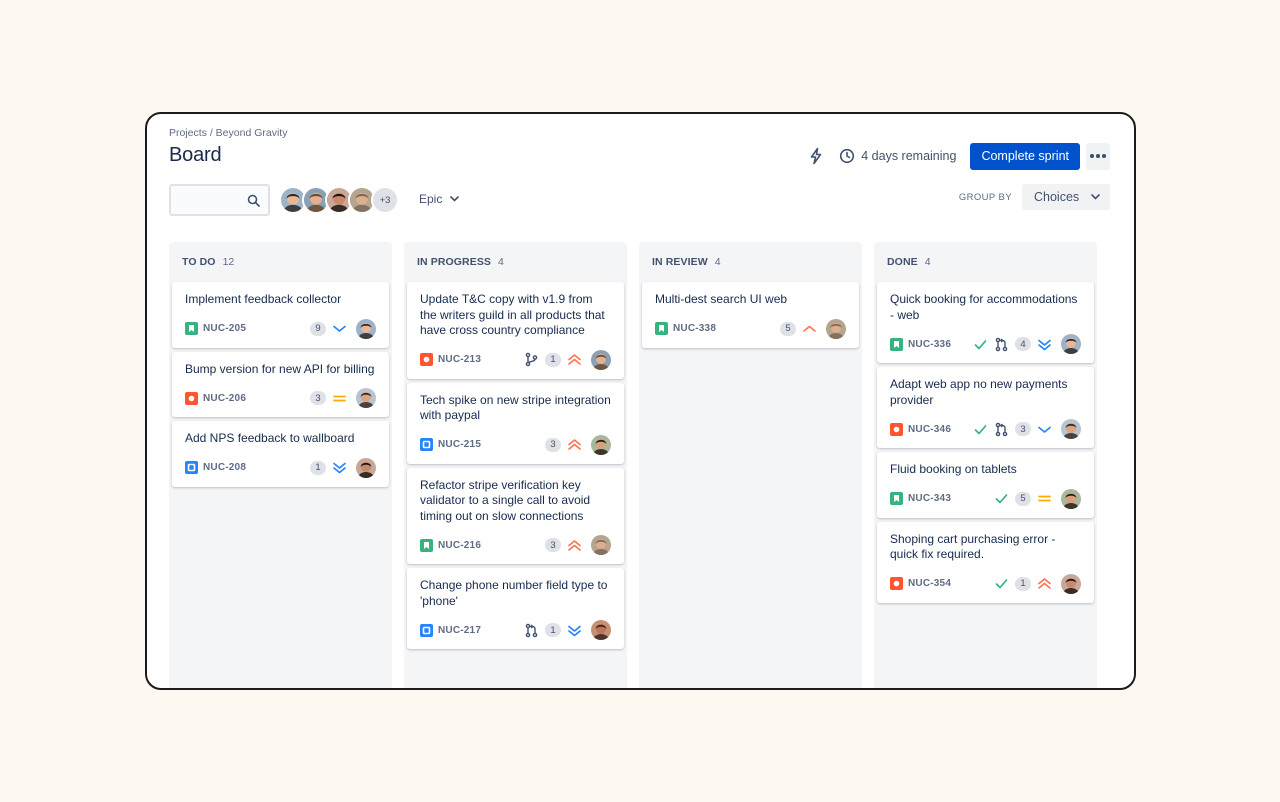  I want to click on issue-card: Add NPS feedback to wallboard NUC-208 1, so click(280, 454).